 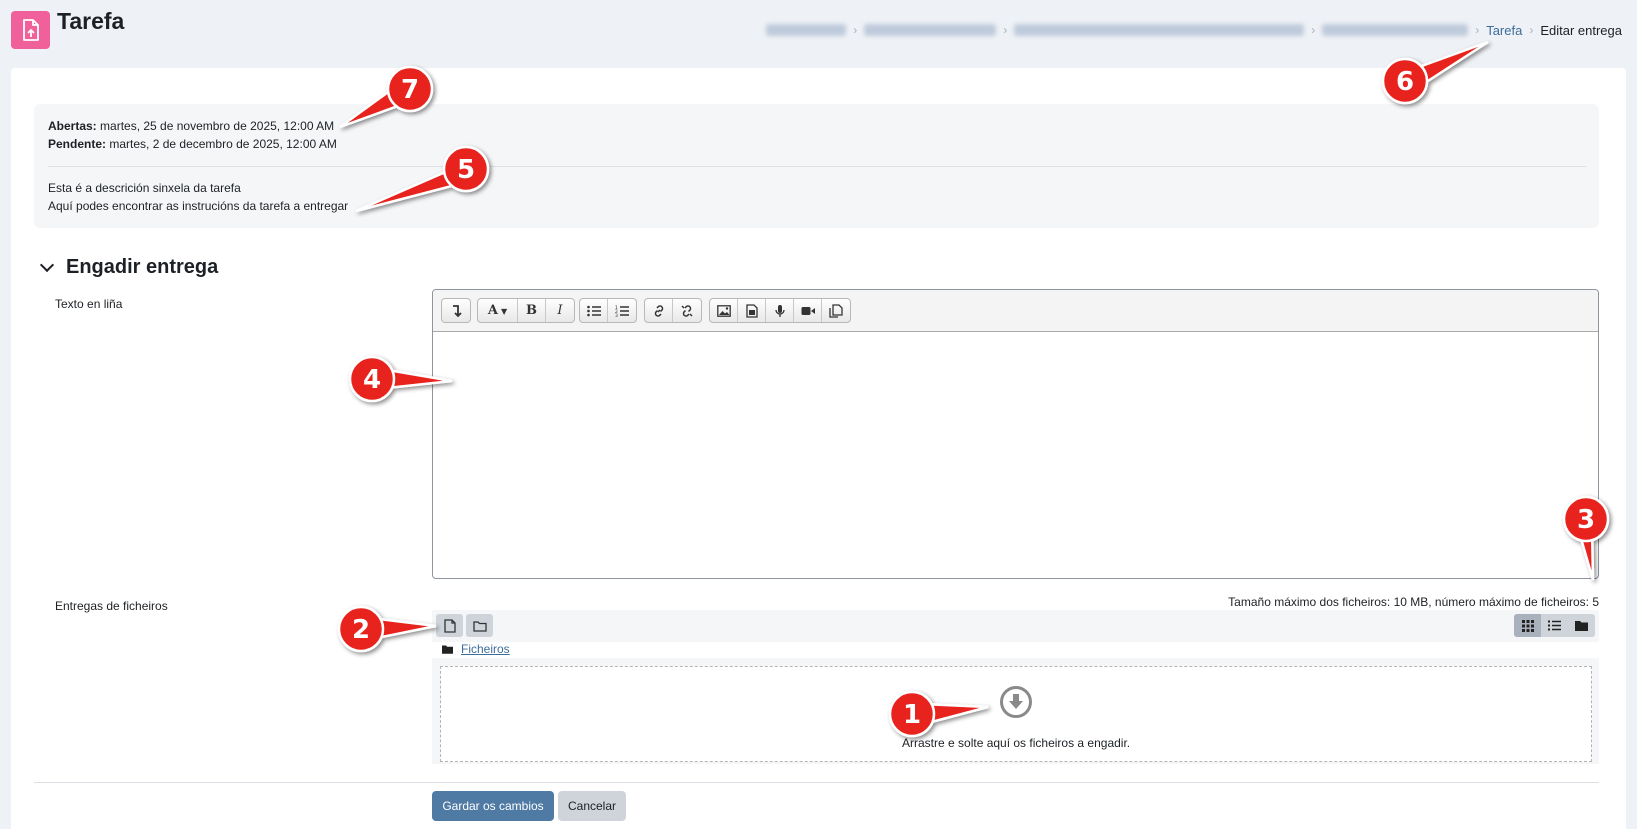 I want to click on toolbar-group-lists: 123, so click(x=608, y=310).